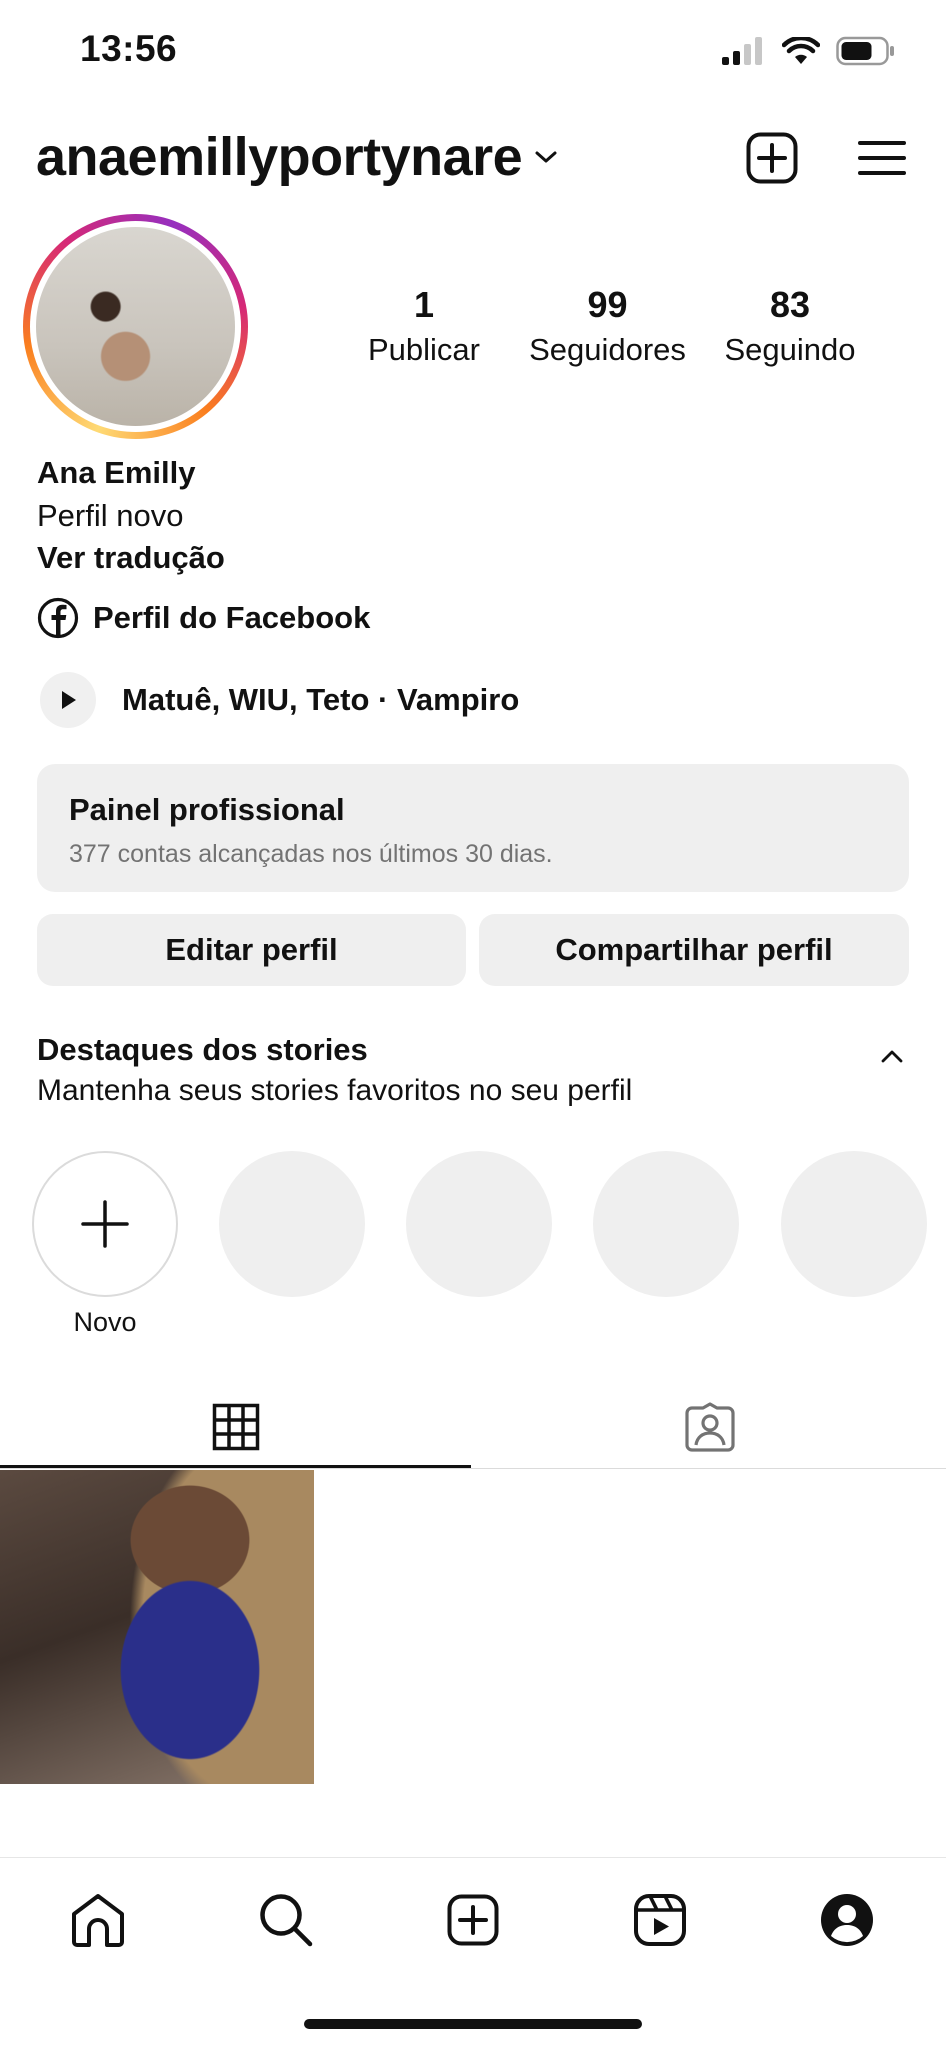  I want to click on search-icon, so click(286, 1920).